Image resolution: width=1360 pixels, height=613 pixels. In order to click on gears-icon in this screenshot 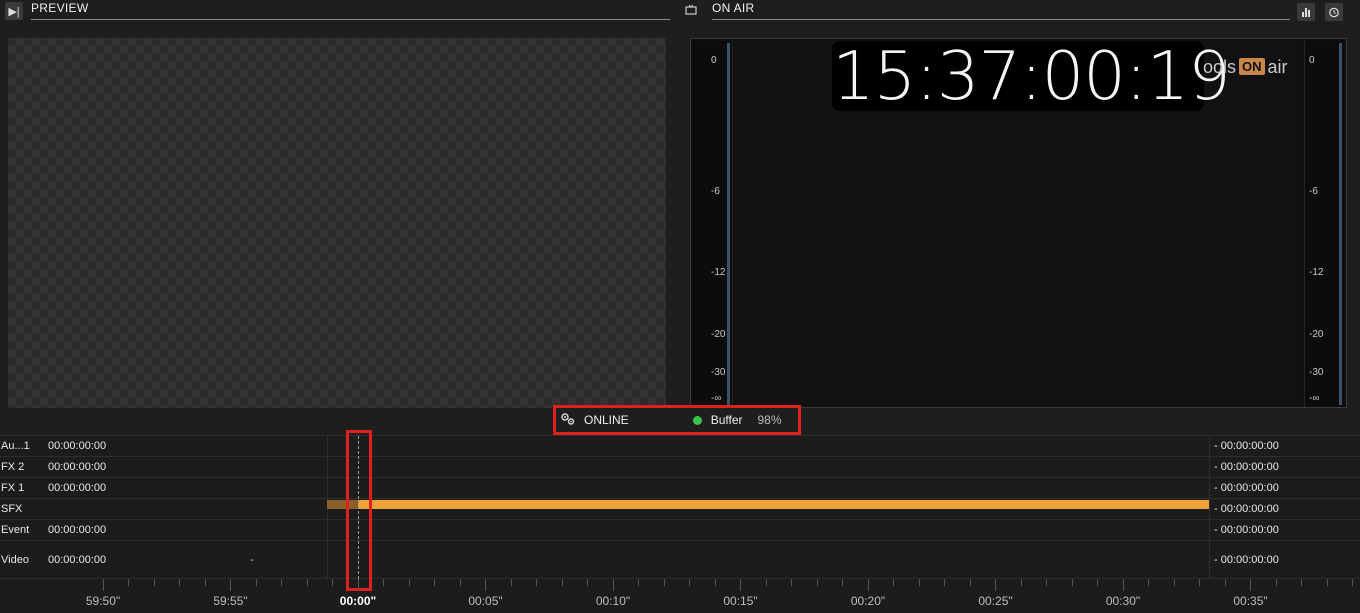, I will do `click(568, 420)`.